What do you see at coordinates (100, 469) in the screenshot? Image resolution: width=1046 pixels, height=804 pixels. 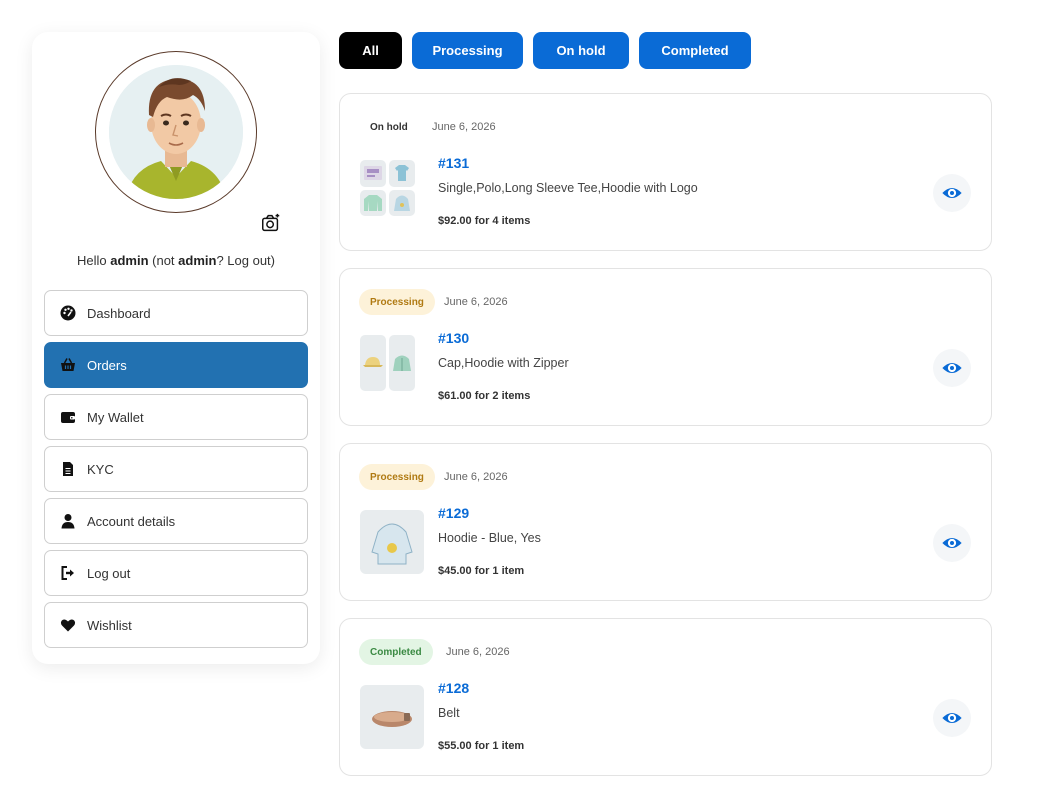 I see `sidebar-item-label: KYC` at bounding box center [100, 469].